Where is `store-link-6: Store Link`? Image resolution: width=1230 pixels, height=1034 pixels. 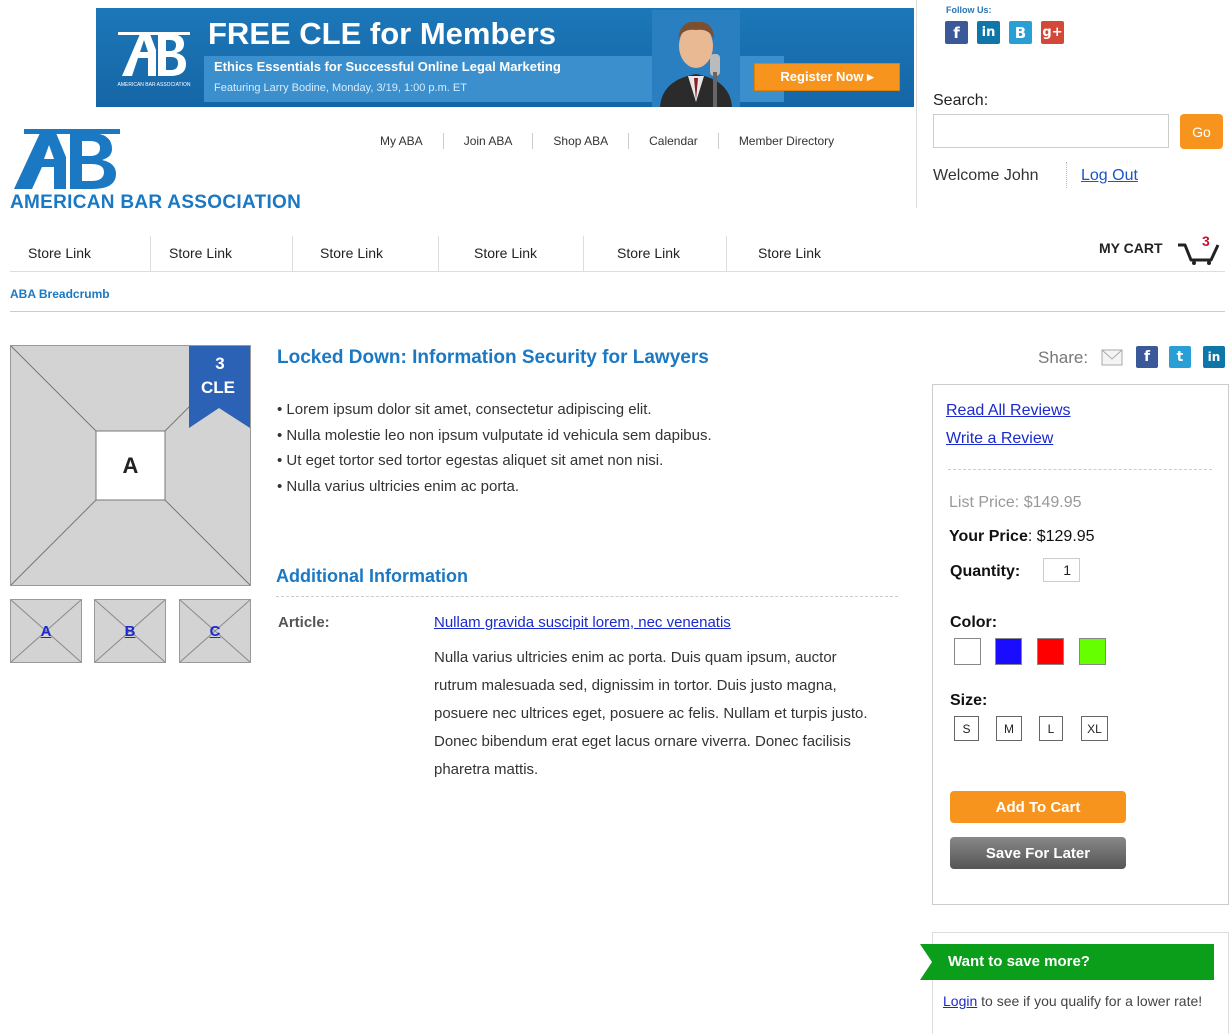
store-link-6: Store Link is located at coordinates (797, 254).